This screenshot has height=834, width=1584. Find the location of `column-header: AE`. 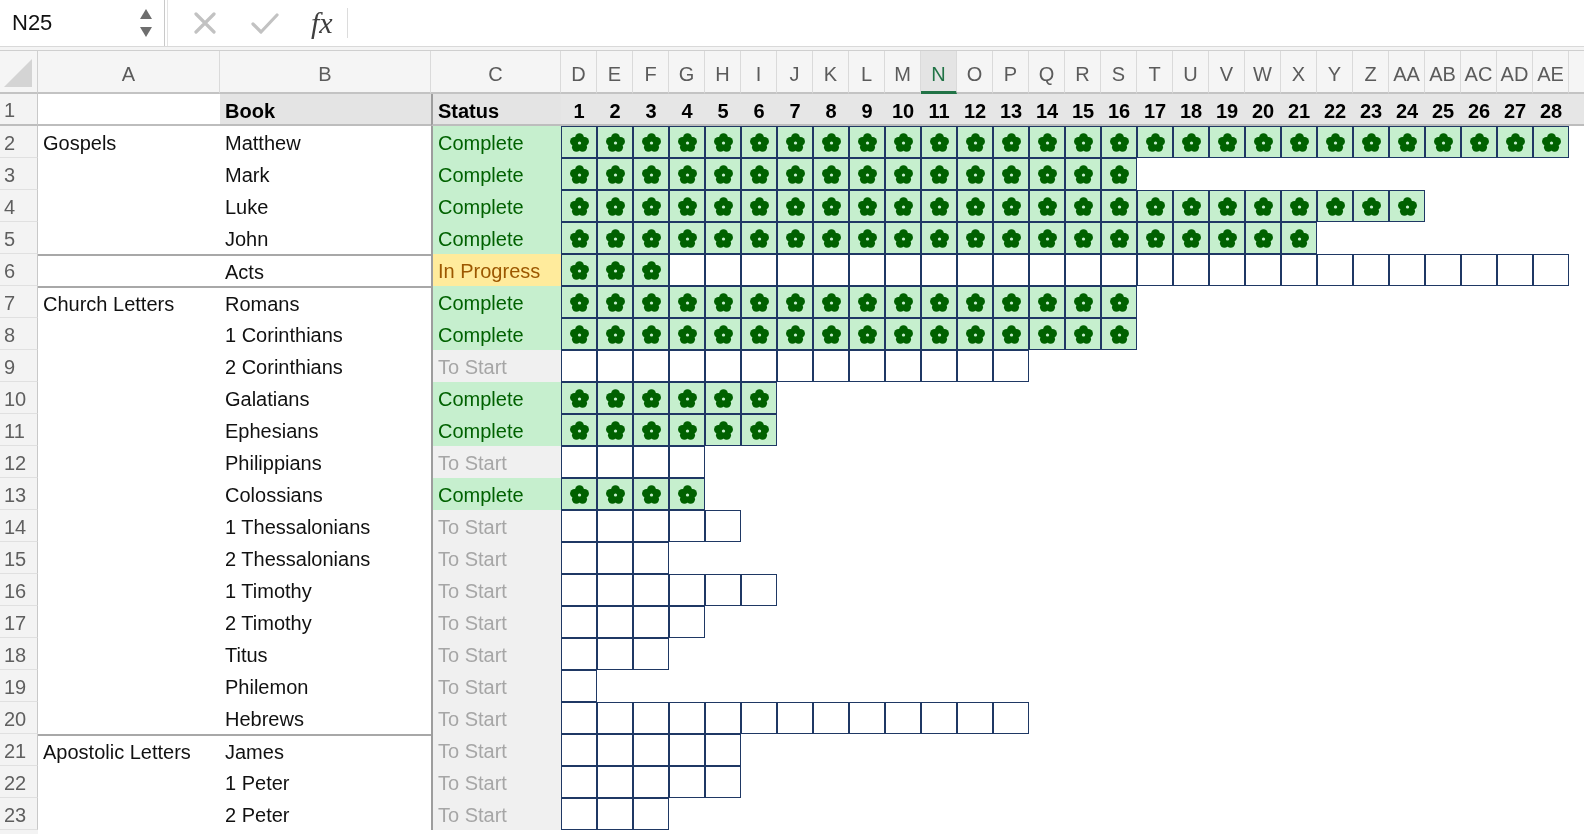

column-header: AE is located at coordinates (1551, 72).